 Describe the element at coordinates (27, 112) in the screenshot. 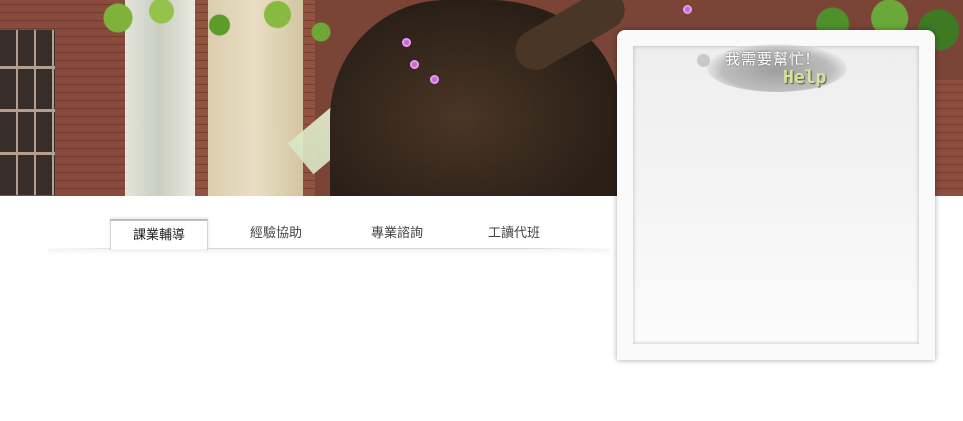

I see `window-grid` at that location.